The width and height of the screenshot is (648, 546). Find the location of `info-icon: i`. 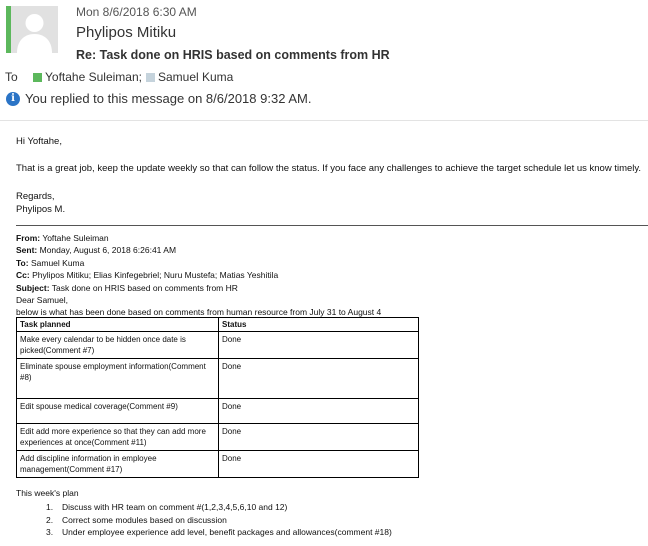

info-icon: i is located at coordinates (13, 98).